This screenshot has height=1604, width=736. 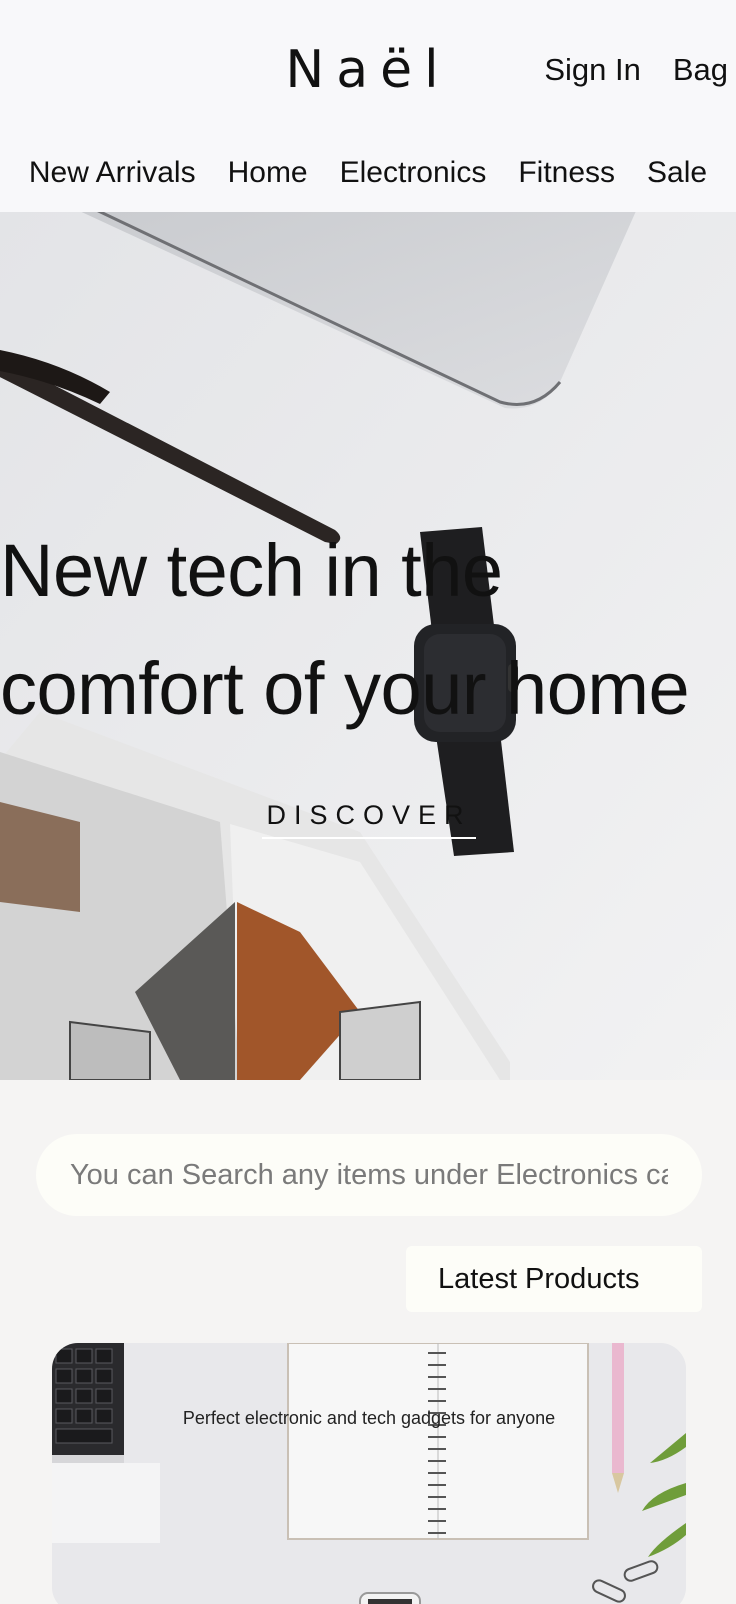 I want to click on discover-button: DISCOVER, so click(x=369, y=819).